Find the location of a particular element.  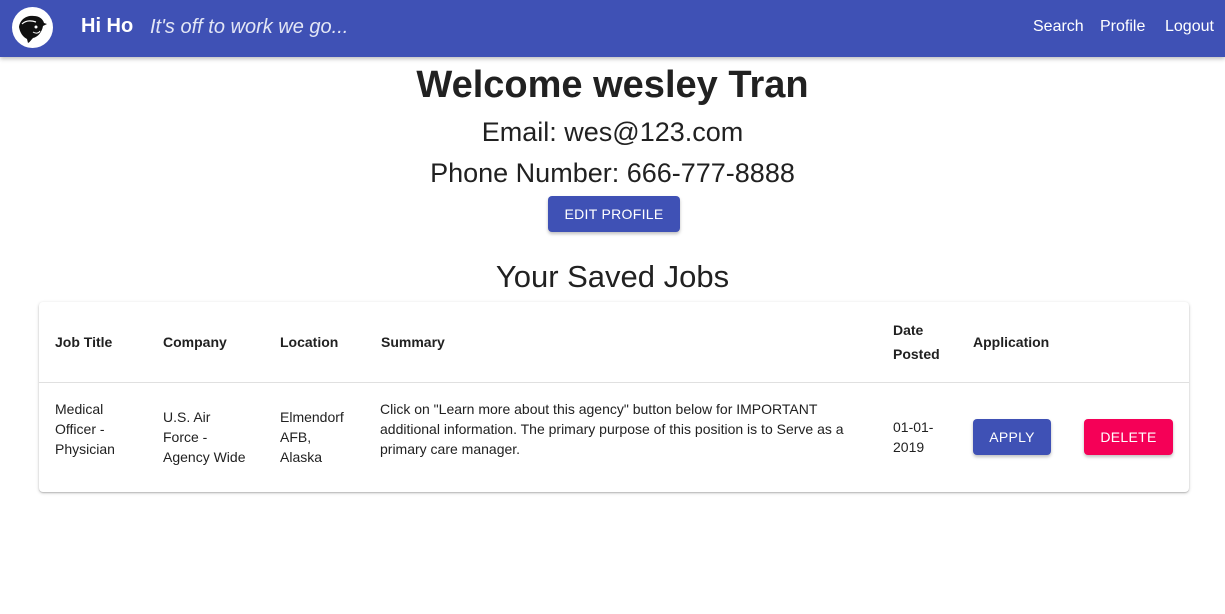

column-header-location: Location is located at coordinates (309, 342).